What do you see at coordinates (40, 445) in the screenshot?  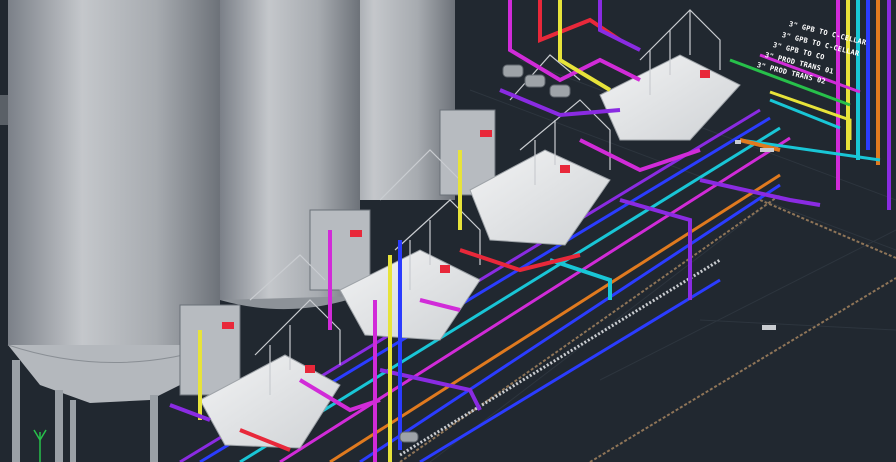 I see `ucs-icon` at bounding box center [40, 445].